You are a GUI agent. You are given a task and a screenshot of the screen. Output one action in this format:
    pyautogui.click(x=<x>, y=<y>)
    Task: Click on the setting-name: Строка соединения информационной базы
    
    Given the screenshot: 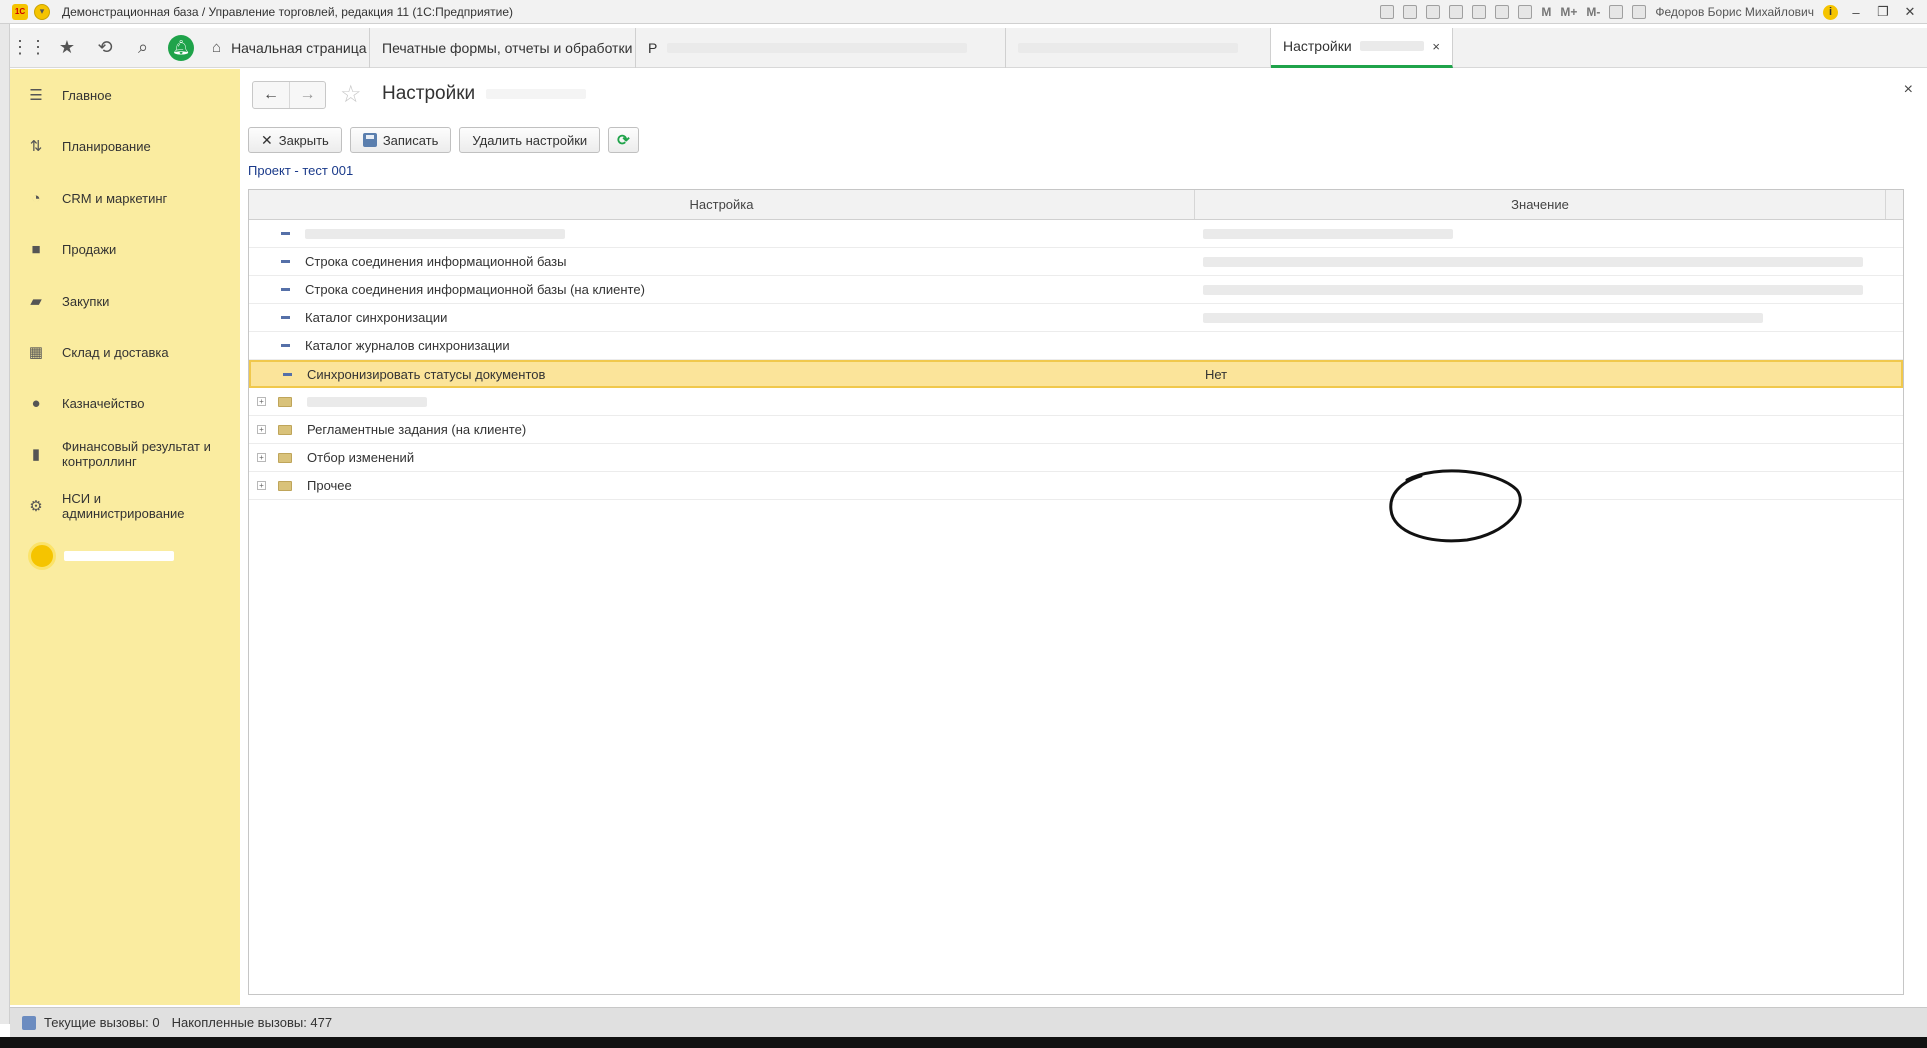 What is the action you would take?
    pyautogui.click(x=436, y=261)
    